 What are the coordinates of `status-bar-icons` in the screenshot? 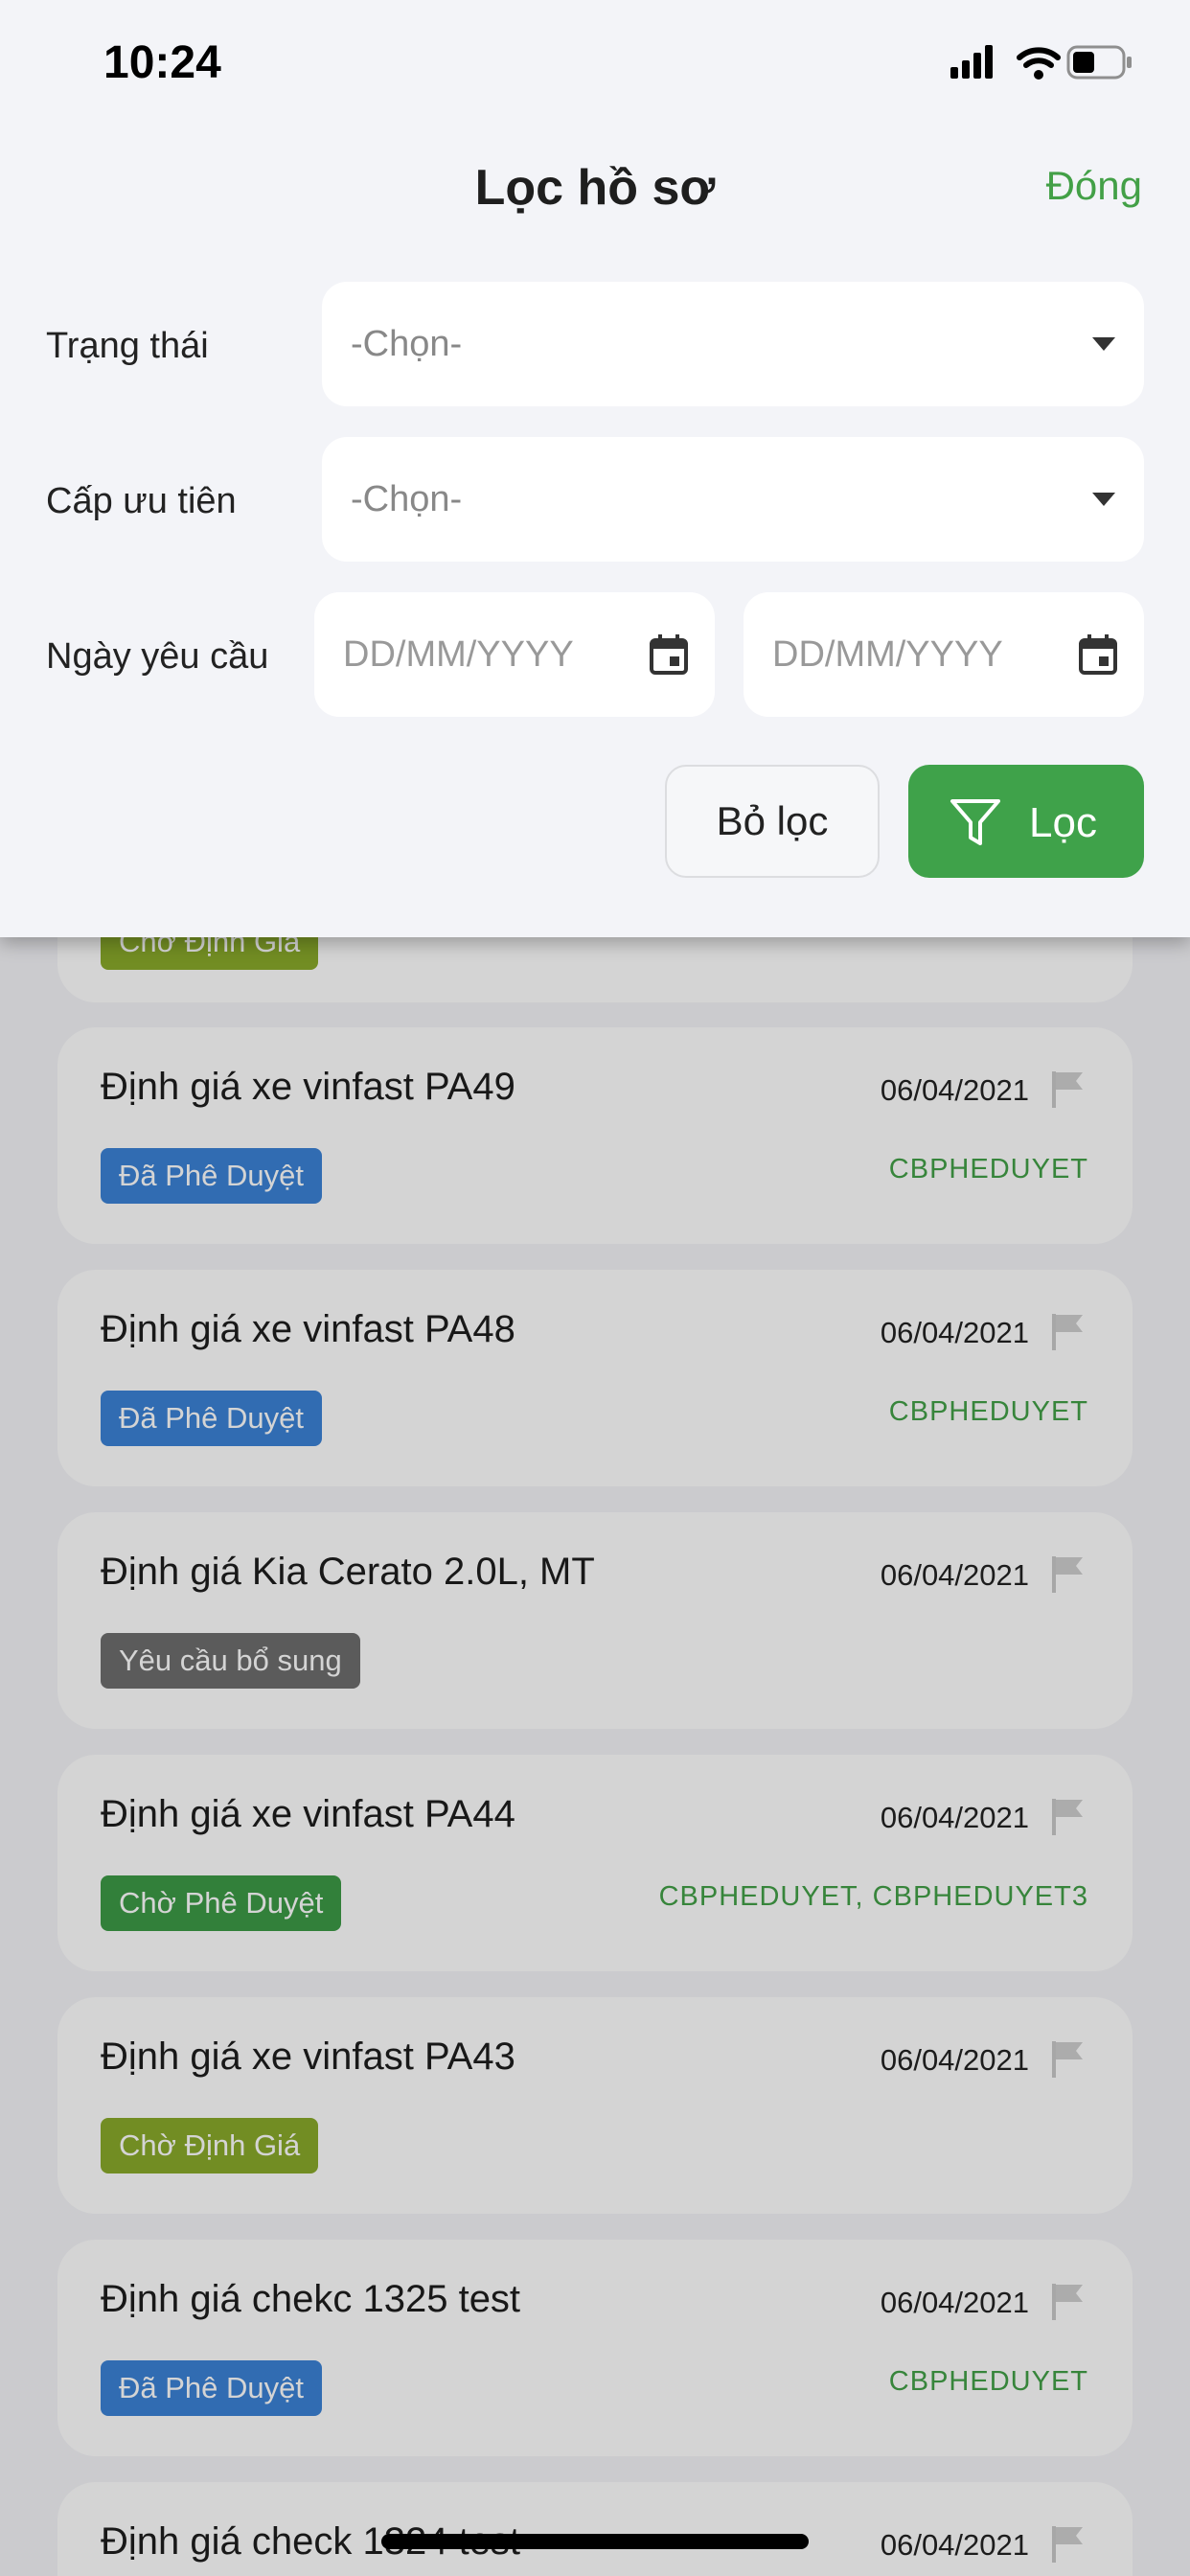 It's located at (1041, 63).